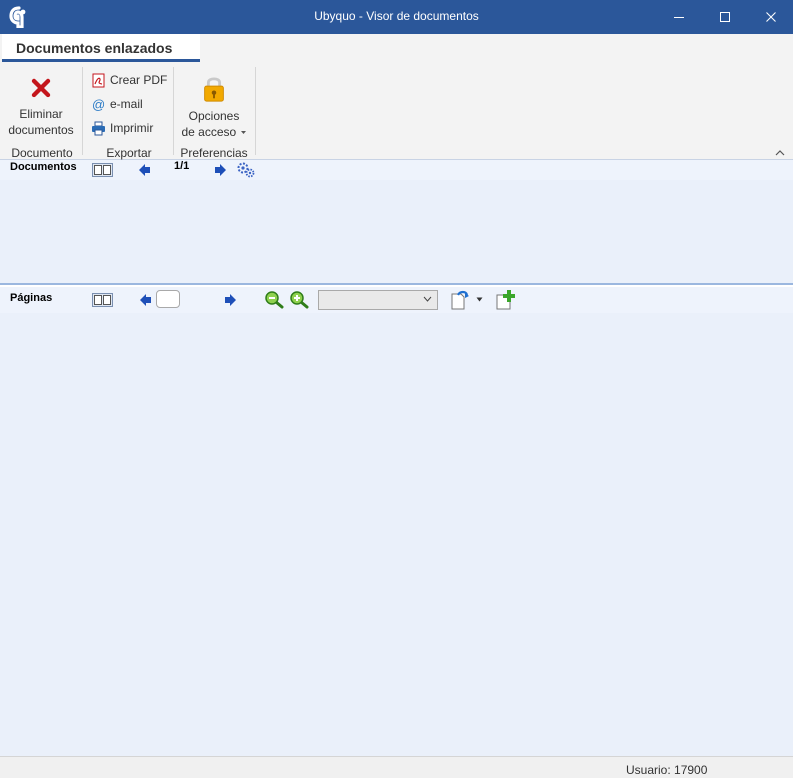  I want to click on tab-documentos-enlazados: Documentos enlazados, so click(101, 48).